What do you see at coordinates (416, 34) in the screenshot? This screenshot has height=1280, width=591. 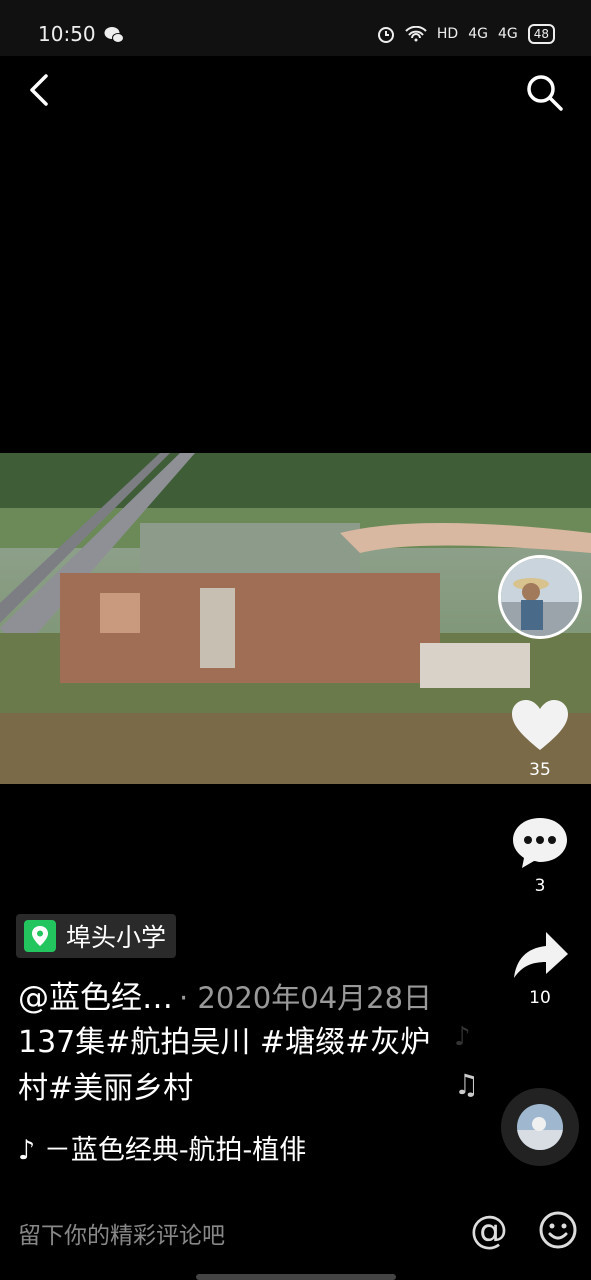 I see `wifi-icon` at bounding box center [416, 34].